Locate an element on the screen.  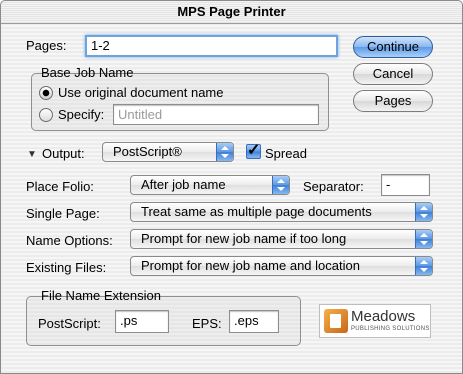
place-folio-label: Place Folio: is located at coordinates (60, 186).